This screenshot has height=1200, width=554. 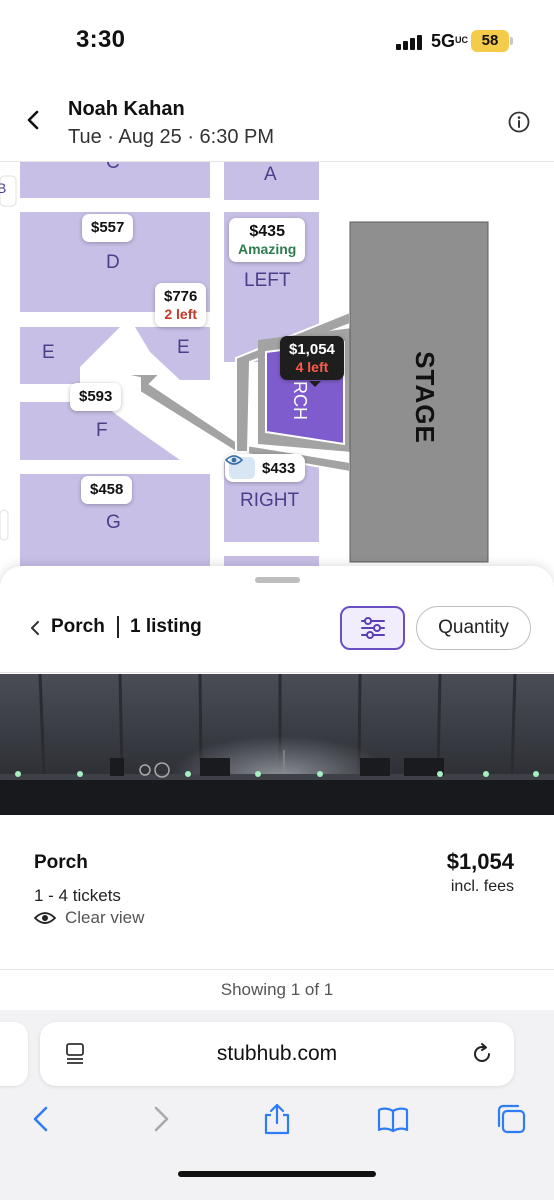 What do you see at coordinates (277, 40) in the screenshot?
I see `status-bar: 3:30 5GUC 58` at bounding box center [277, 40].